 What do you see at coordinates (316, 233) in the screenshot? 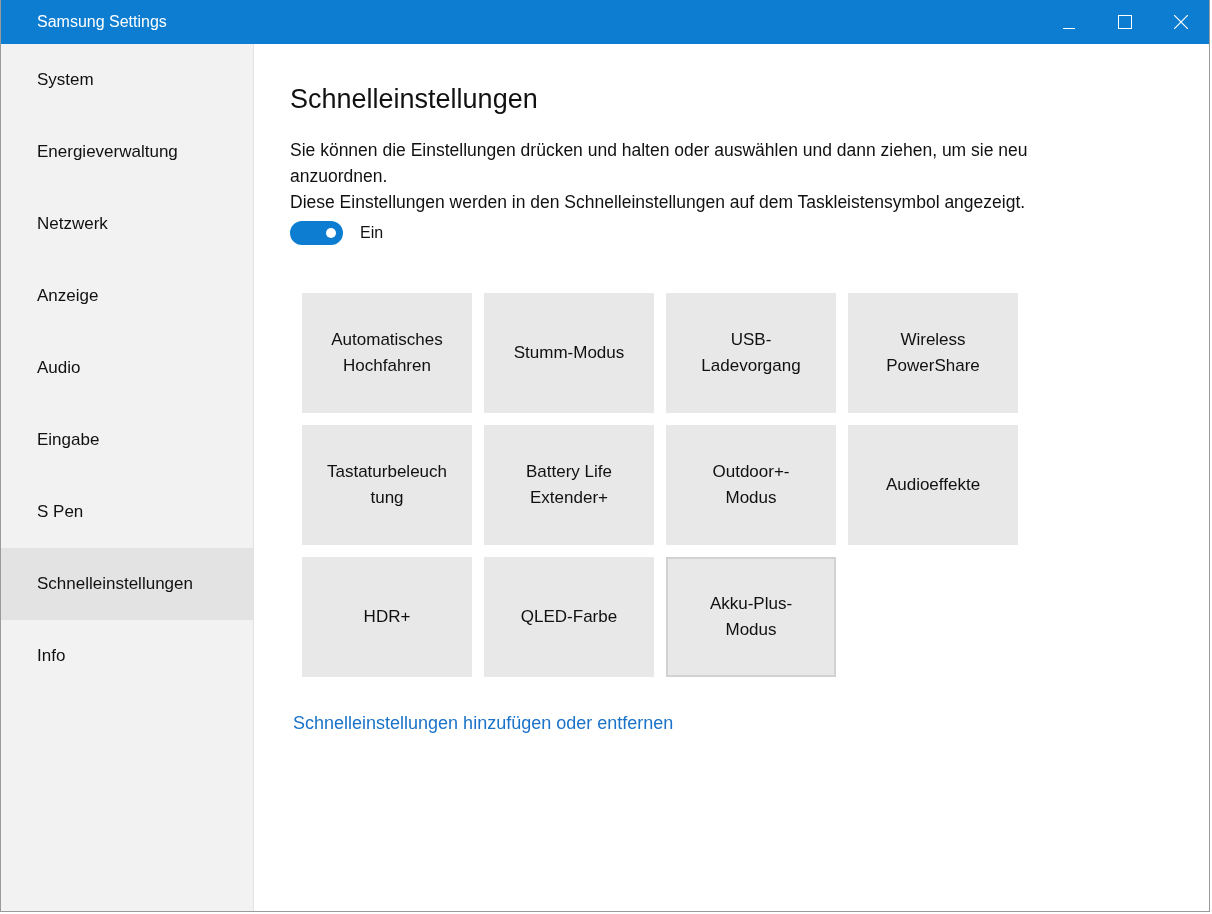
I see `toggle-switch` at bounding box center [316, 233].